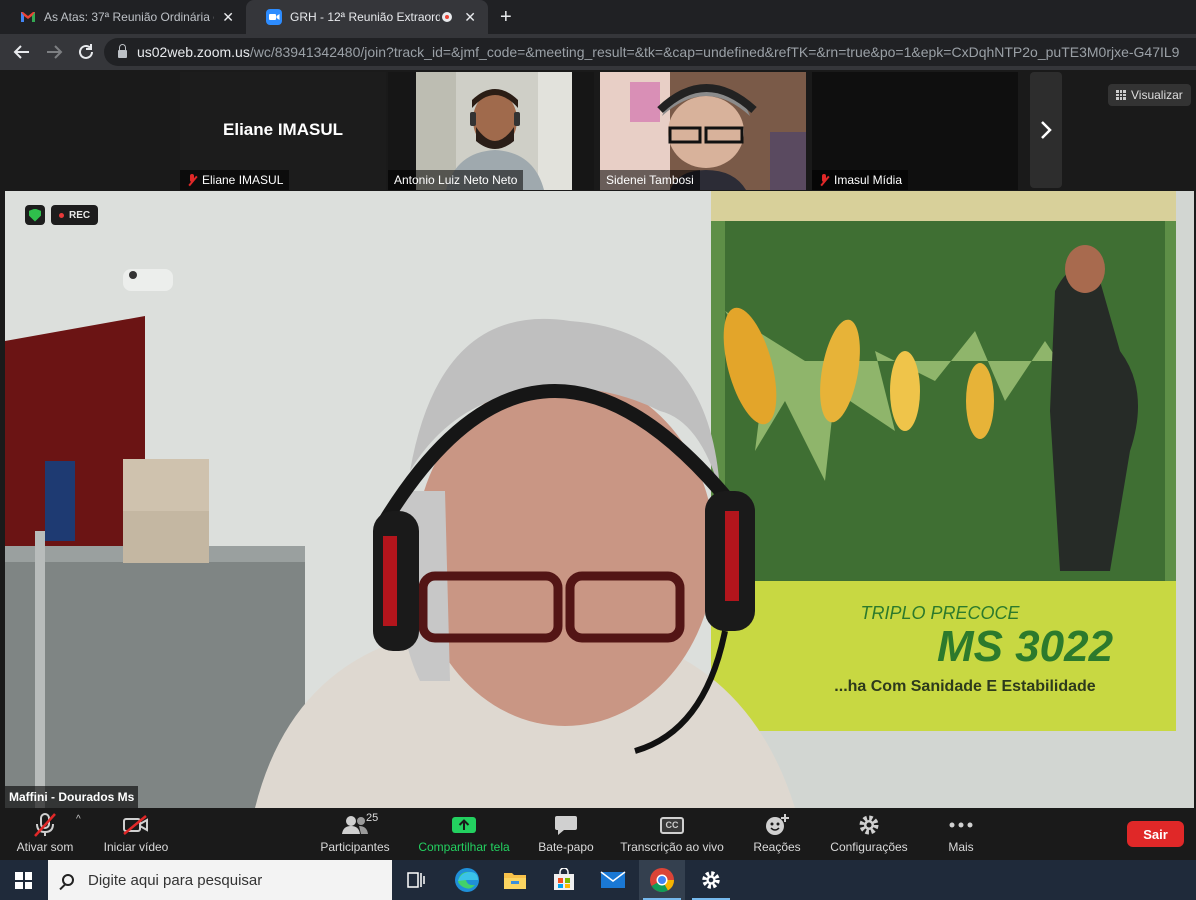  What do you see at coordinates (1025, 646) in the screenshot?
I see `poster-text-2: MS 3022` at bounding box center [1025, 646].